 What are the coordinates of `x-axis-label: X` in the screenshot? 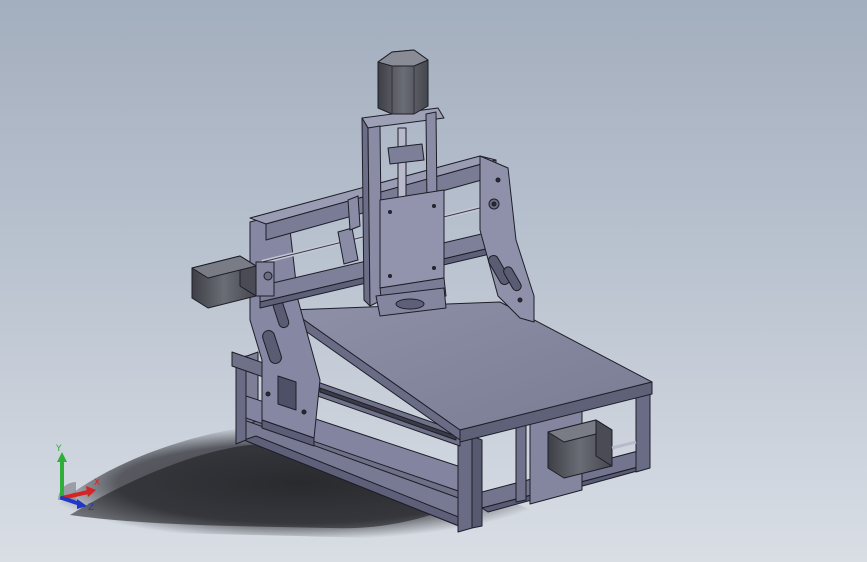 It's located at (97, 483).